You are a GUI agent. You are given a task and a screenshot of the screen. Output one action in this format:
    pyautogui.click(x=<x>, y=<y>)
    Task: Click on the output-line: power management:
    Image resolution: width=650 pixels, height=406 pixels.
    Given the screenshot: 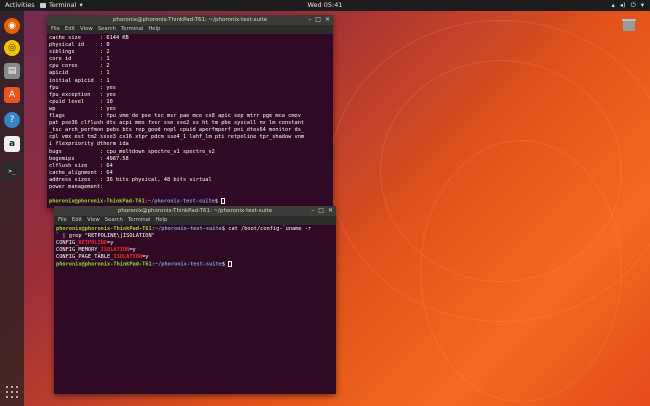 What is the action you would take?
    pyautogui.click(x=76, y=186)
    